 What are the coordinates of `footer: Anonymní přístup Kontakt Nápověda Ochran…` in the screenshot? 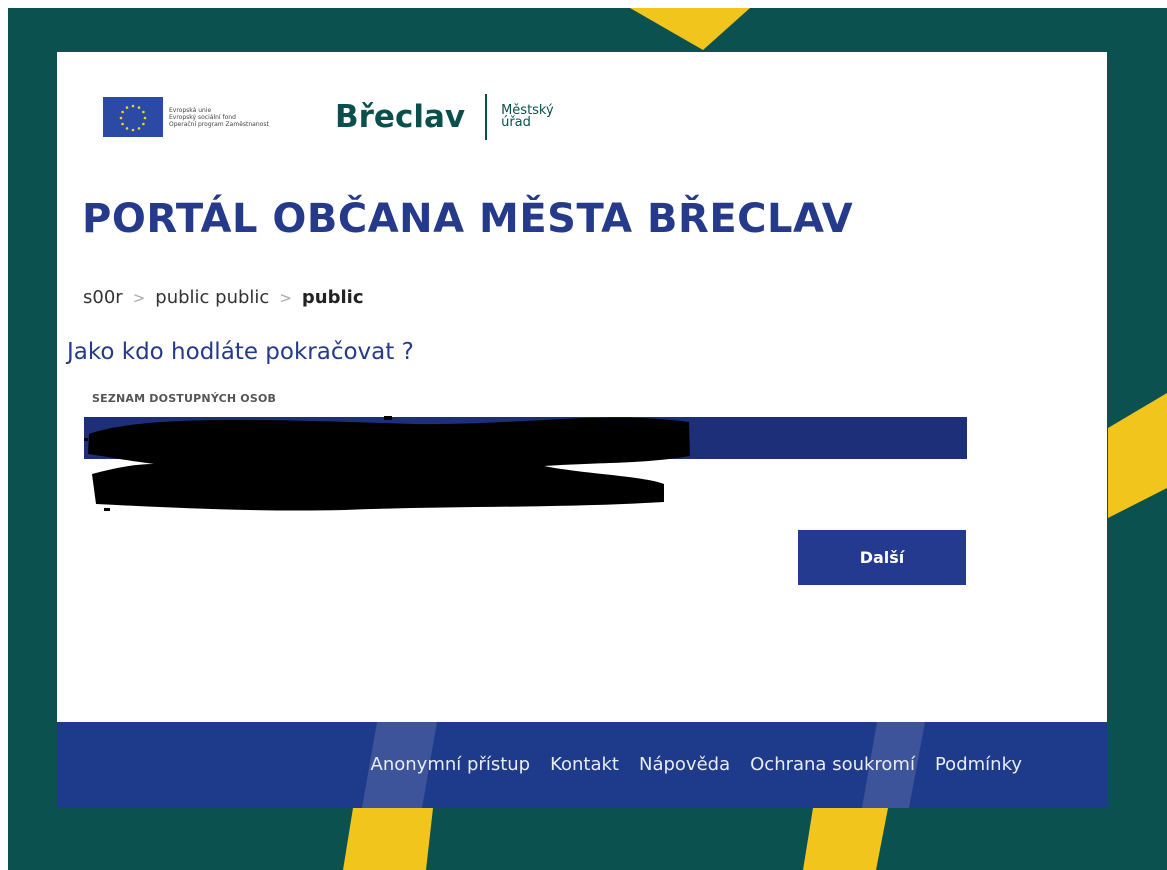 It's located at (582, 765).